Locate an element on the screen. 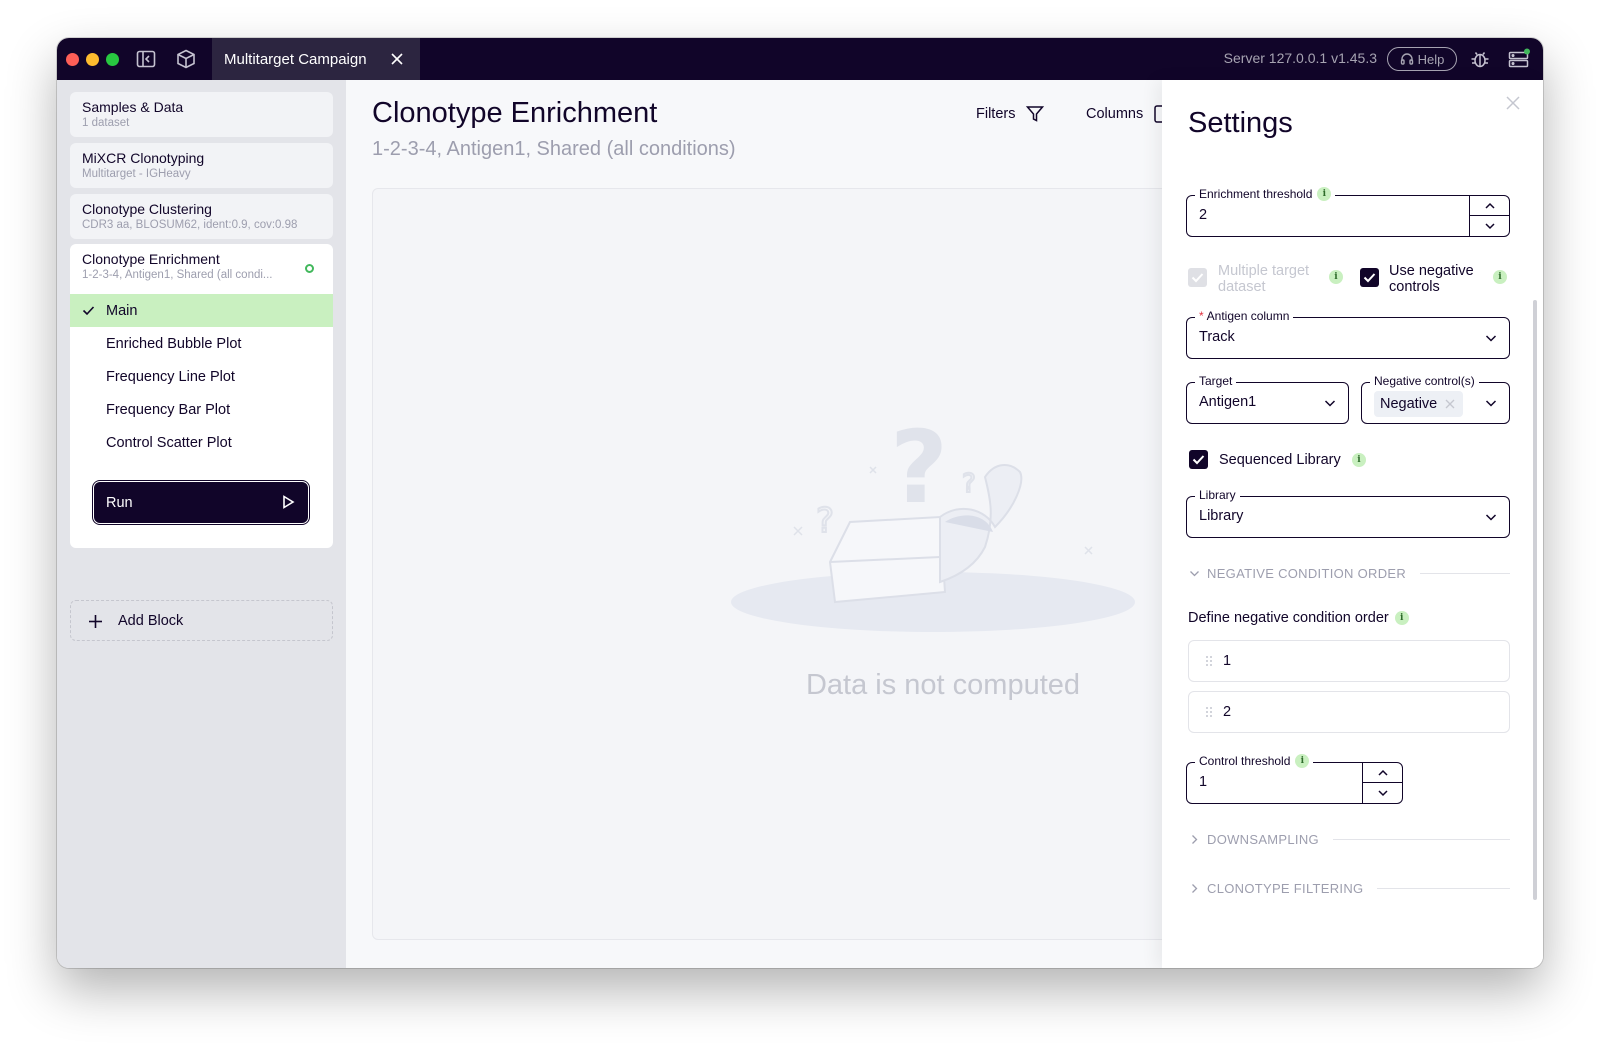  remove-chip-icon is located at coordinates (1450, 404).